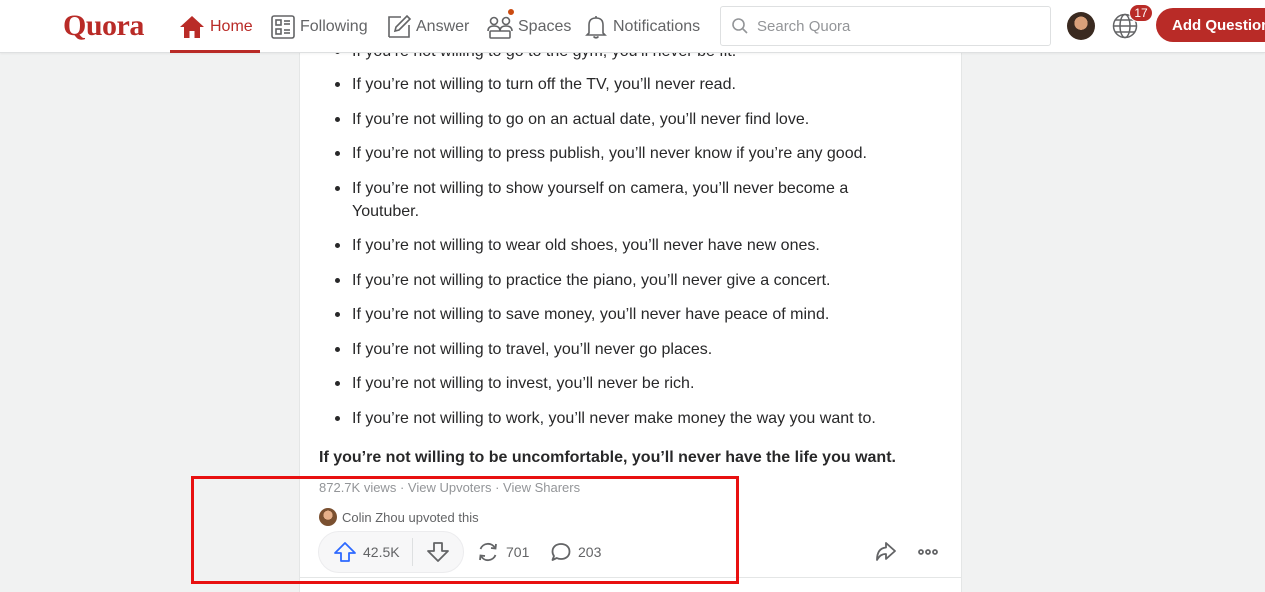 This screenshot has height=592, width=1265. What do you see at coordinates (511, 12) in the screenshot?
I see `spaces-notification-dot` at bounding box center [511, 12].